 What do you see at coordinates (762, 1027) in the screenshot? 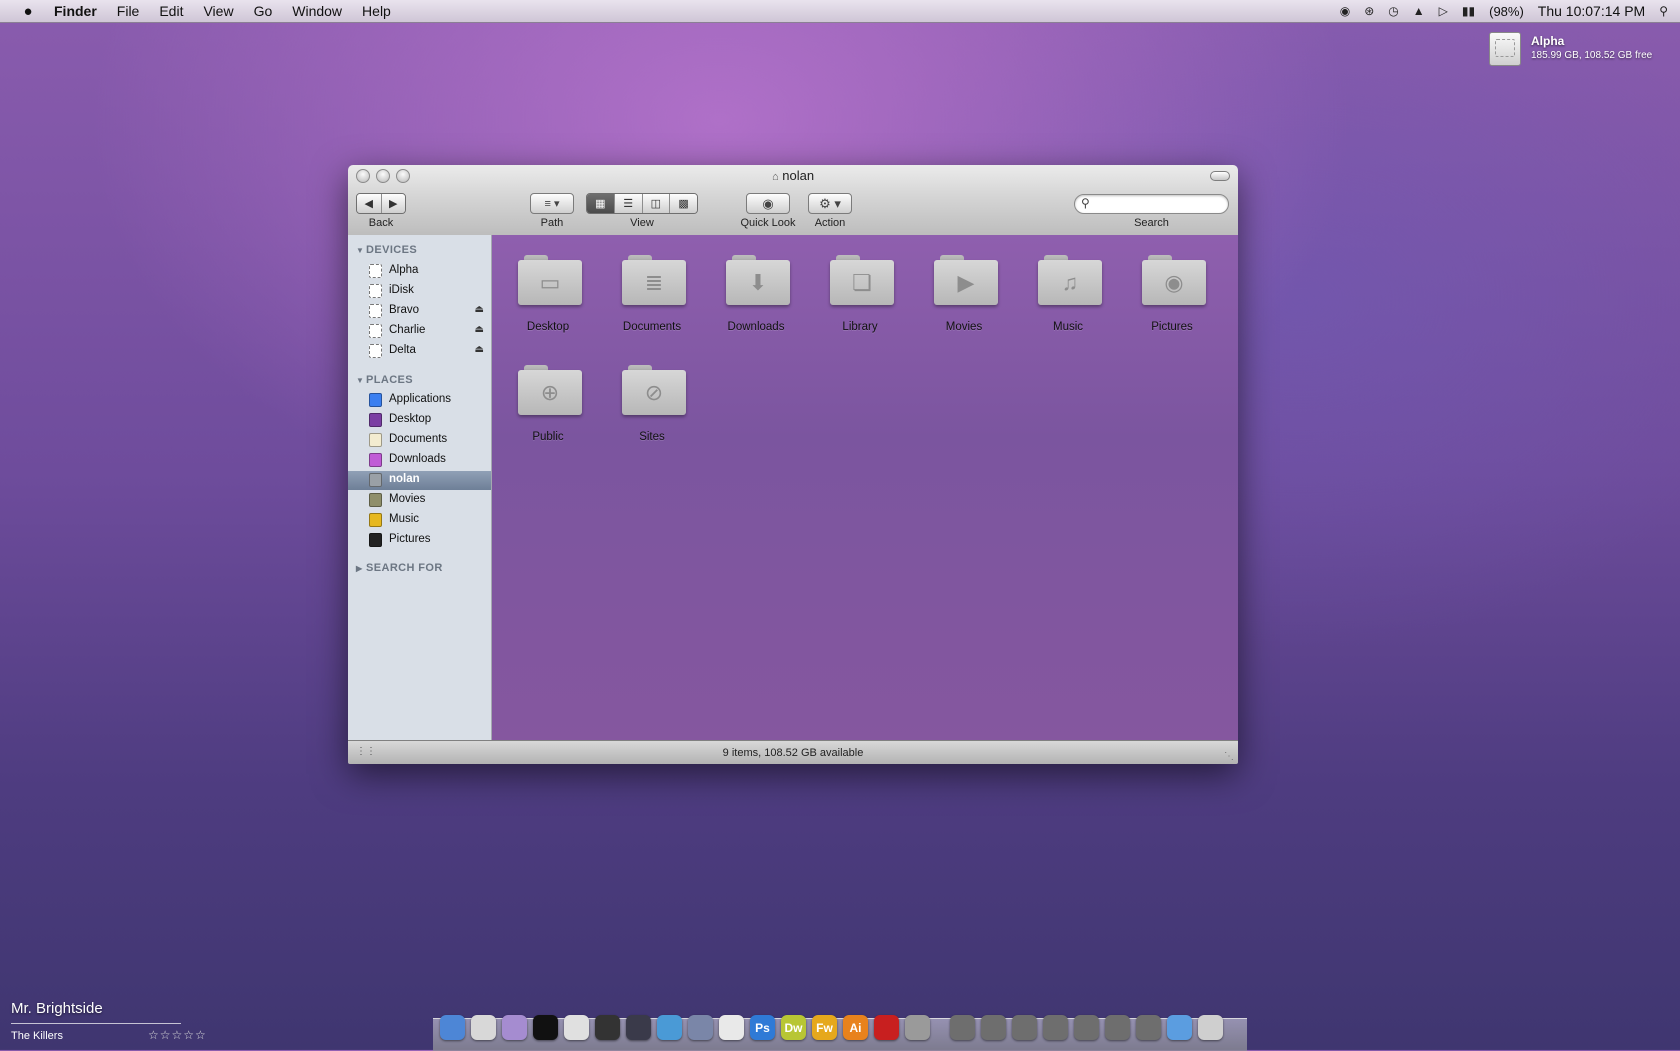
I see `photoshop-icon: Ps` at bounding box center [762, 1027].